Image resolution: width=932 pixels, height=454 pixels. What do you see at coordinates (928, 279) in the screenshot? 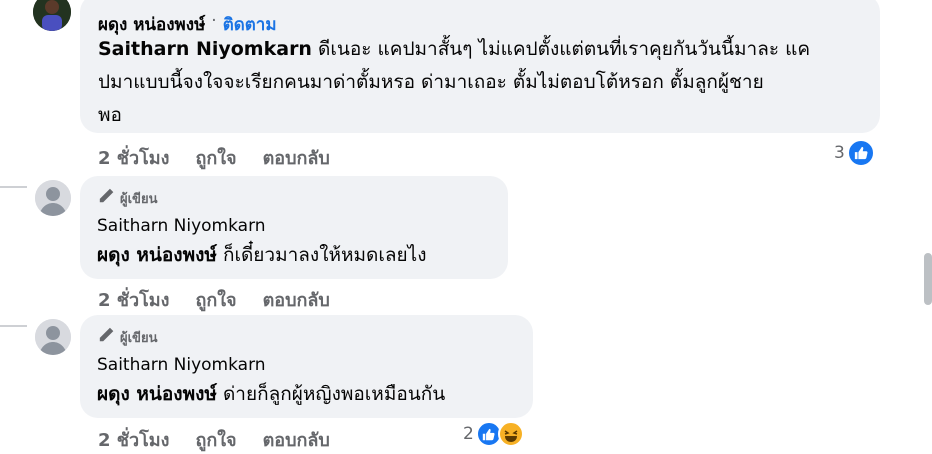
I see `scrollbar` at bounding box center [928, 279].